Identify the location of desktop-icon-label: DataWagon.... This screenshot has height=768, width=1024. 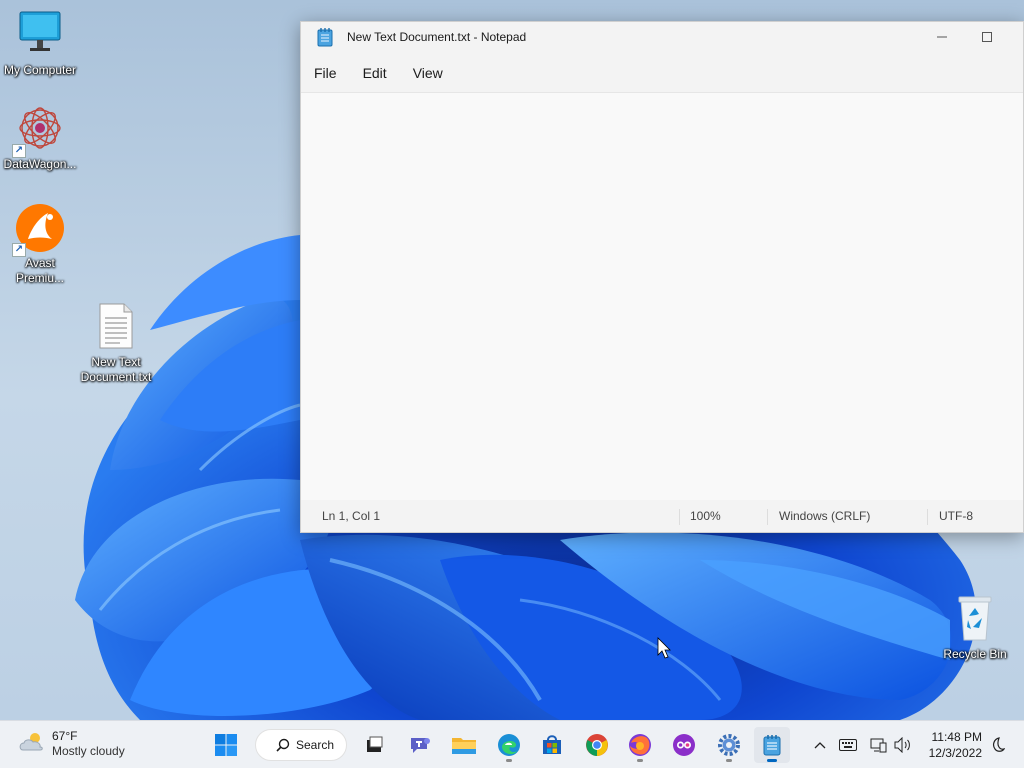
(40, 164).